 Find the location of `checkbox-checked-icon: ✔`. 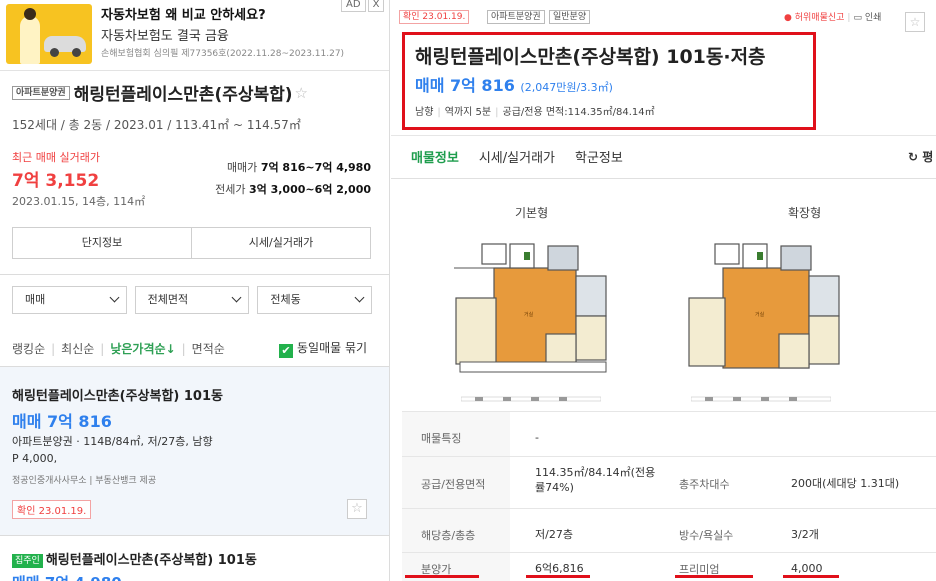

checkbox-checked-icon: ✔ is located at coordinates (286, 351).